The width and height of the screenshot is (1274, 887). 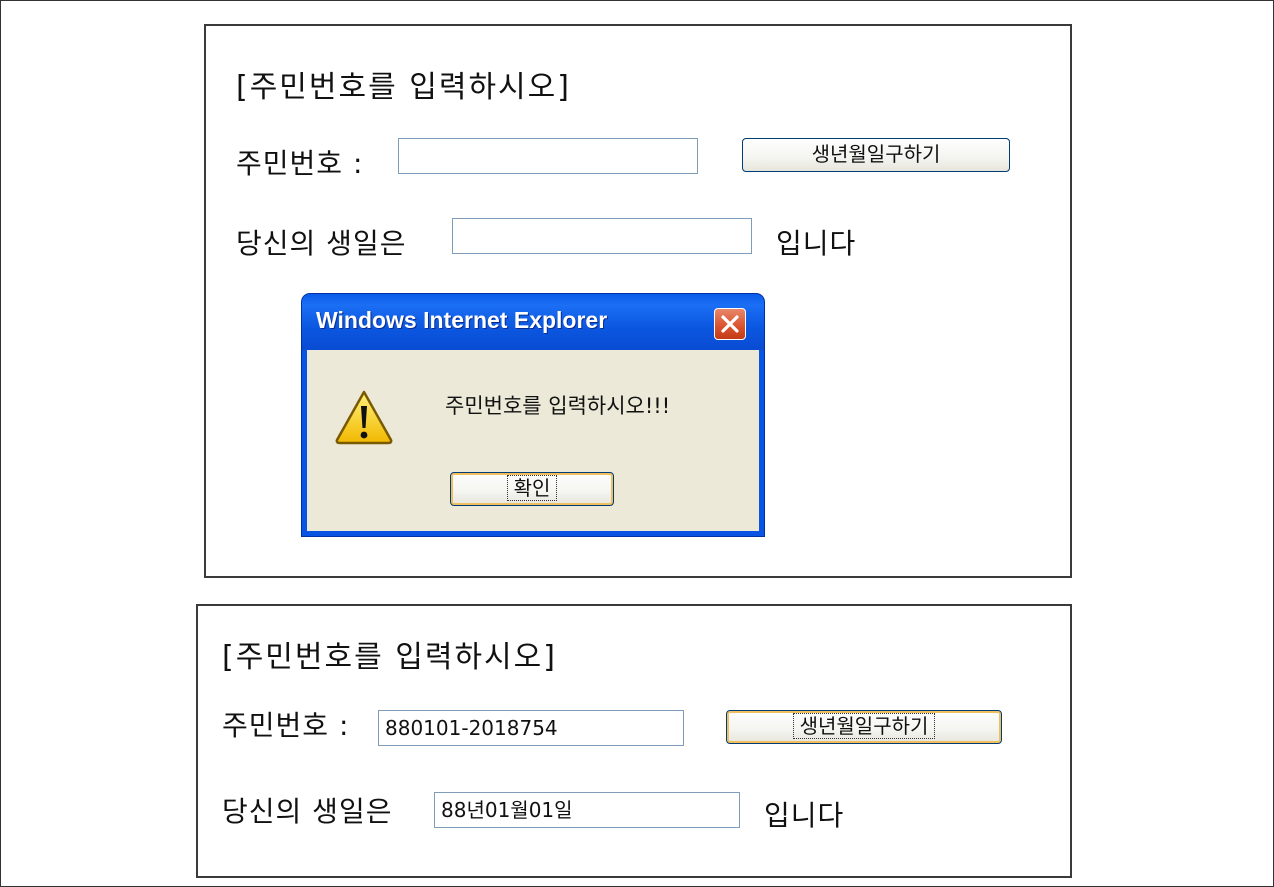 I want to click on birthday-output: 88년01월01일, so click(x=587, y=810).